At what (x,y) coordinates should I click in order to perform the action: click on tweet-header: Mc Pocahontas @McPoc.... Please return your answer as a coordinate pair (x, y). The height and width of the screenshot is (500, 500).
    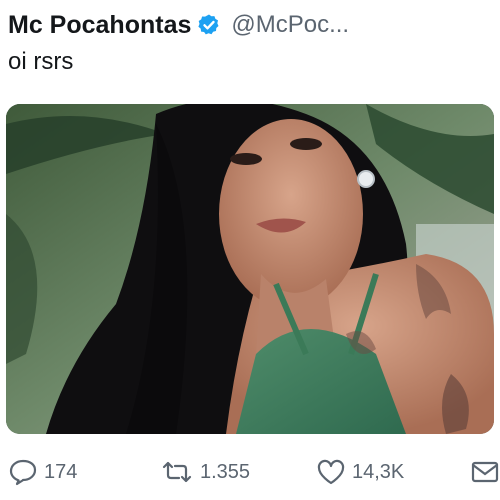
    Looking at the image, I should click on (250, 25).